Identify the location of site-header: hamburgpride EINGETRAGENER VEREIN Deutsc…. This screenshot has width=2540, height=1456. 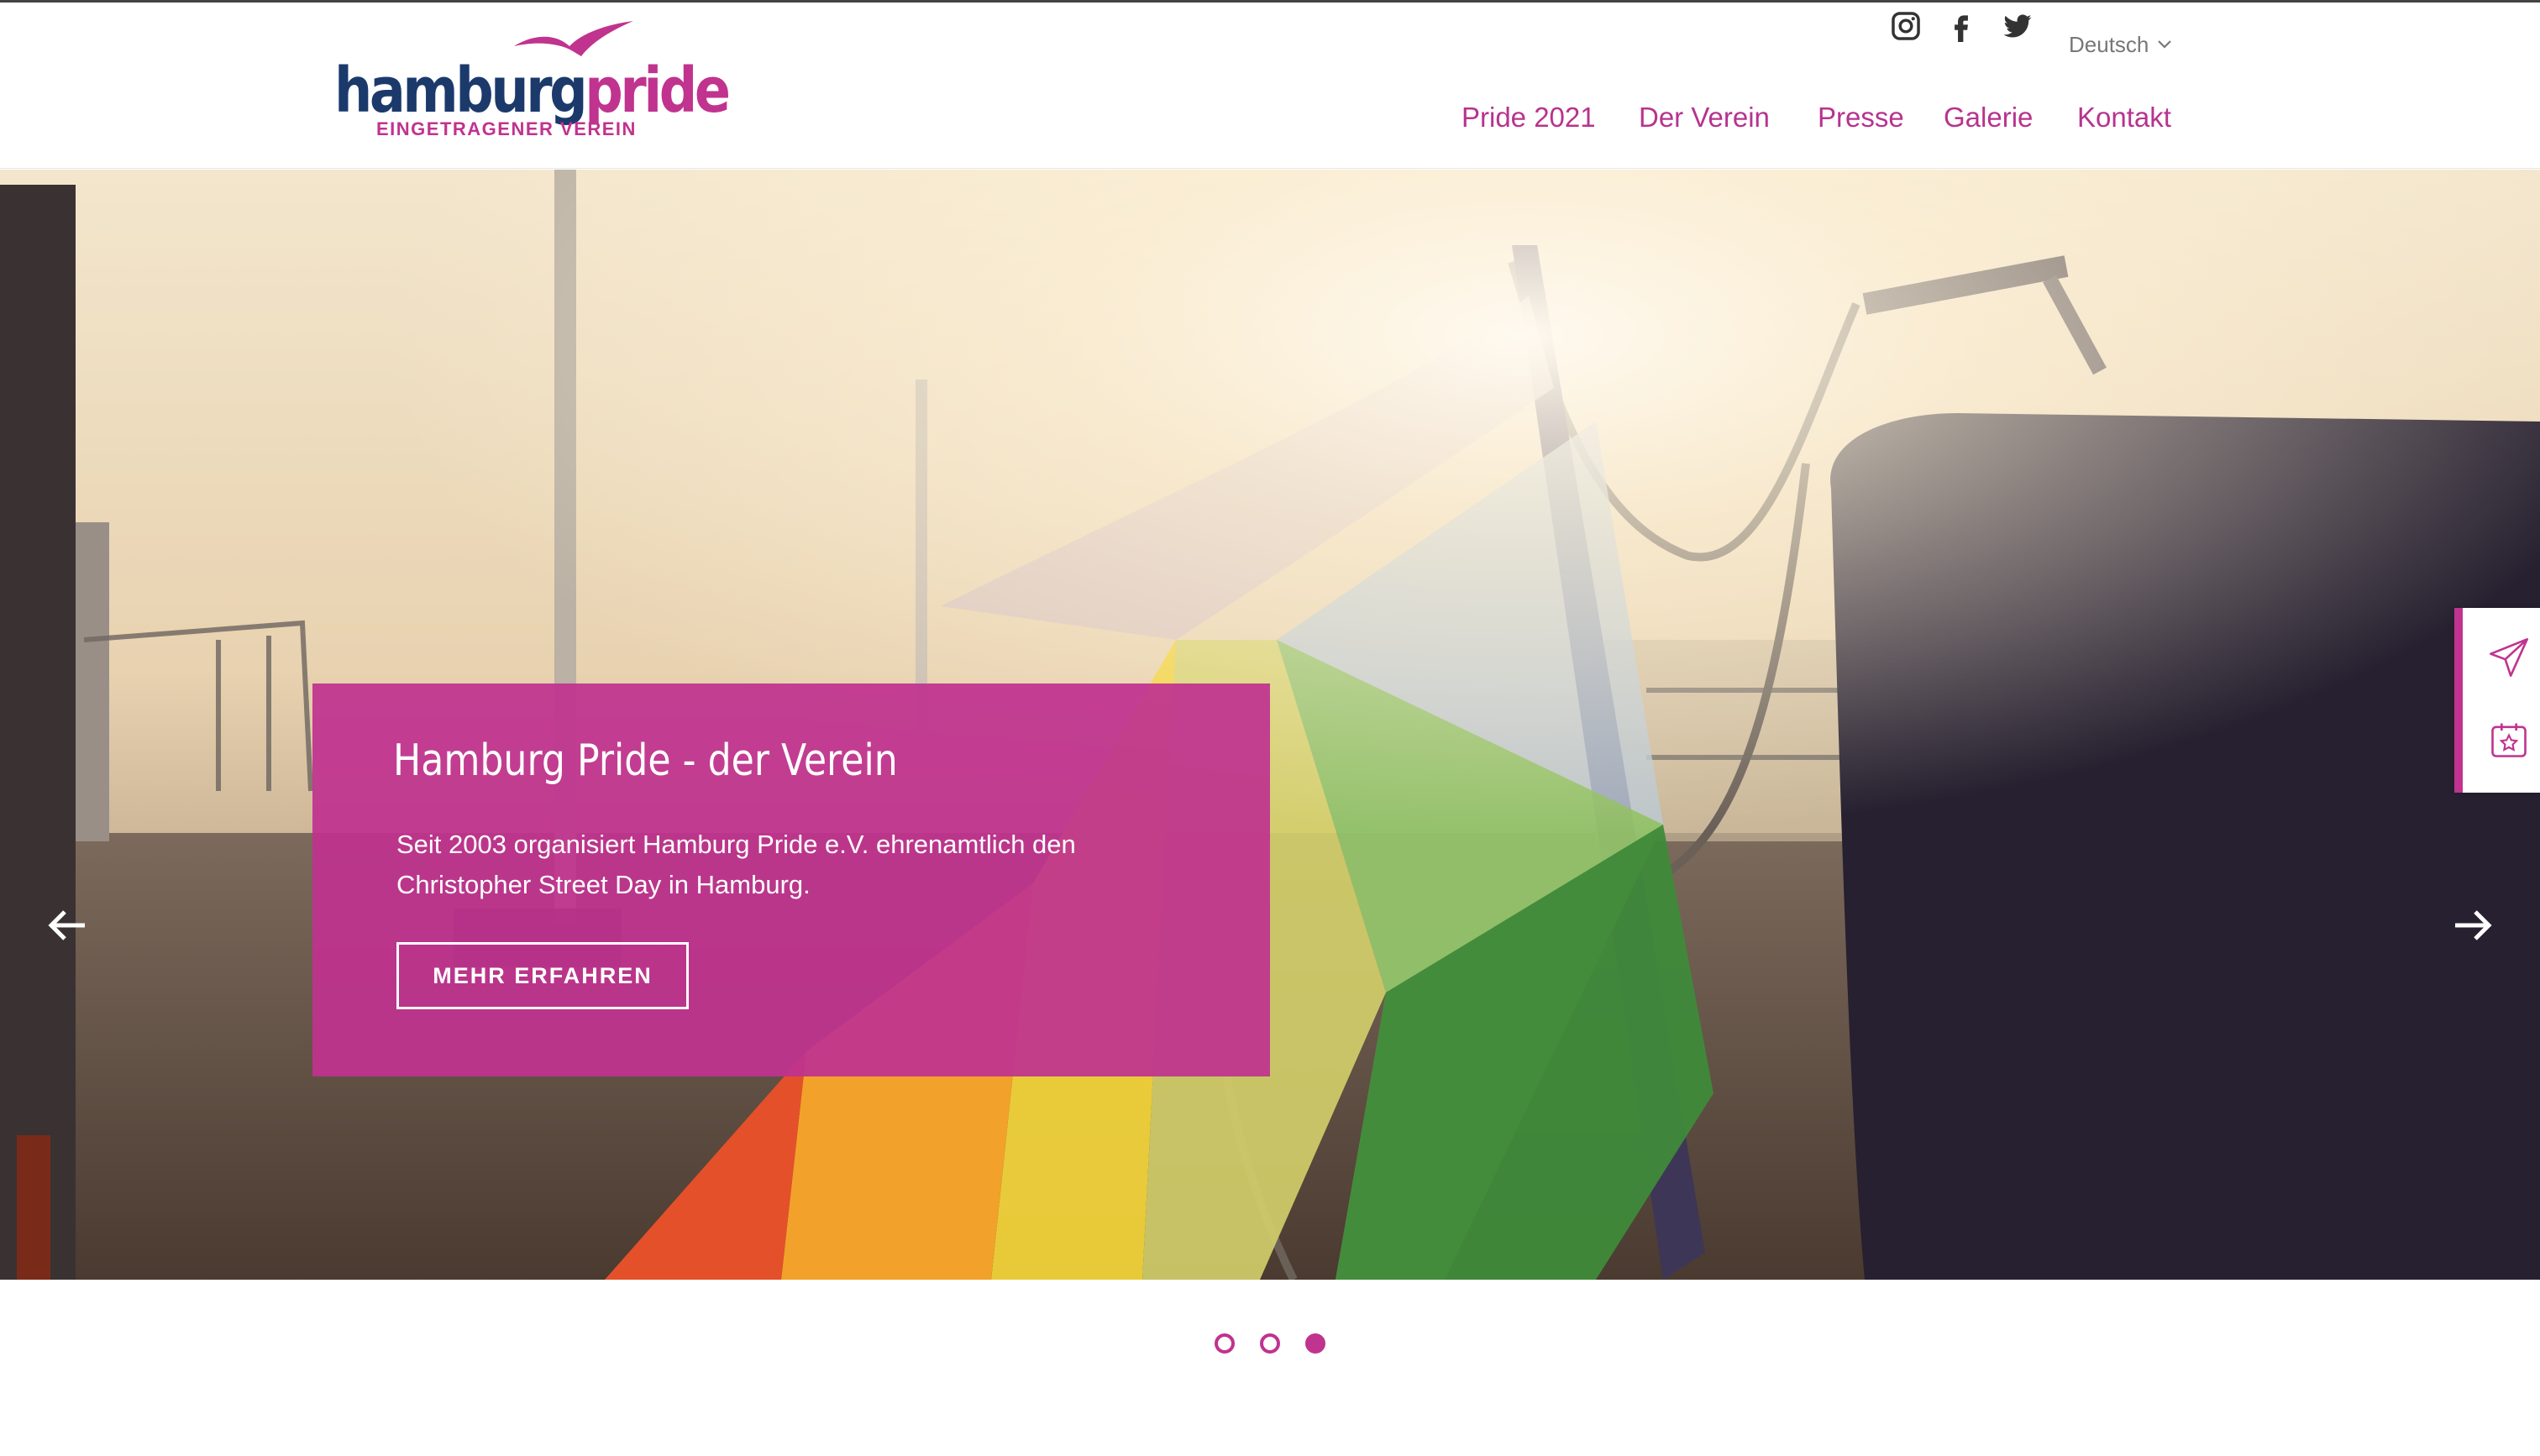
(1270, 86).